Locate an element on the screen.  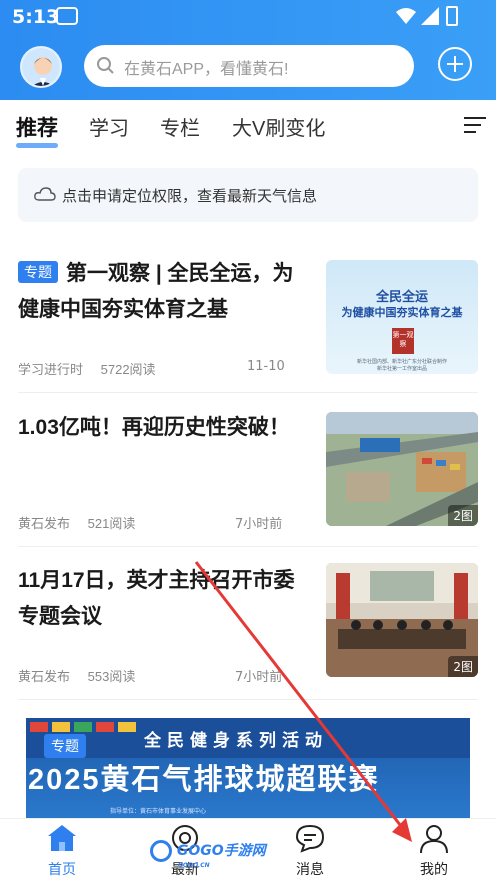
article-reads: 5722阅读 is located at coordinates (128, 369).